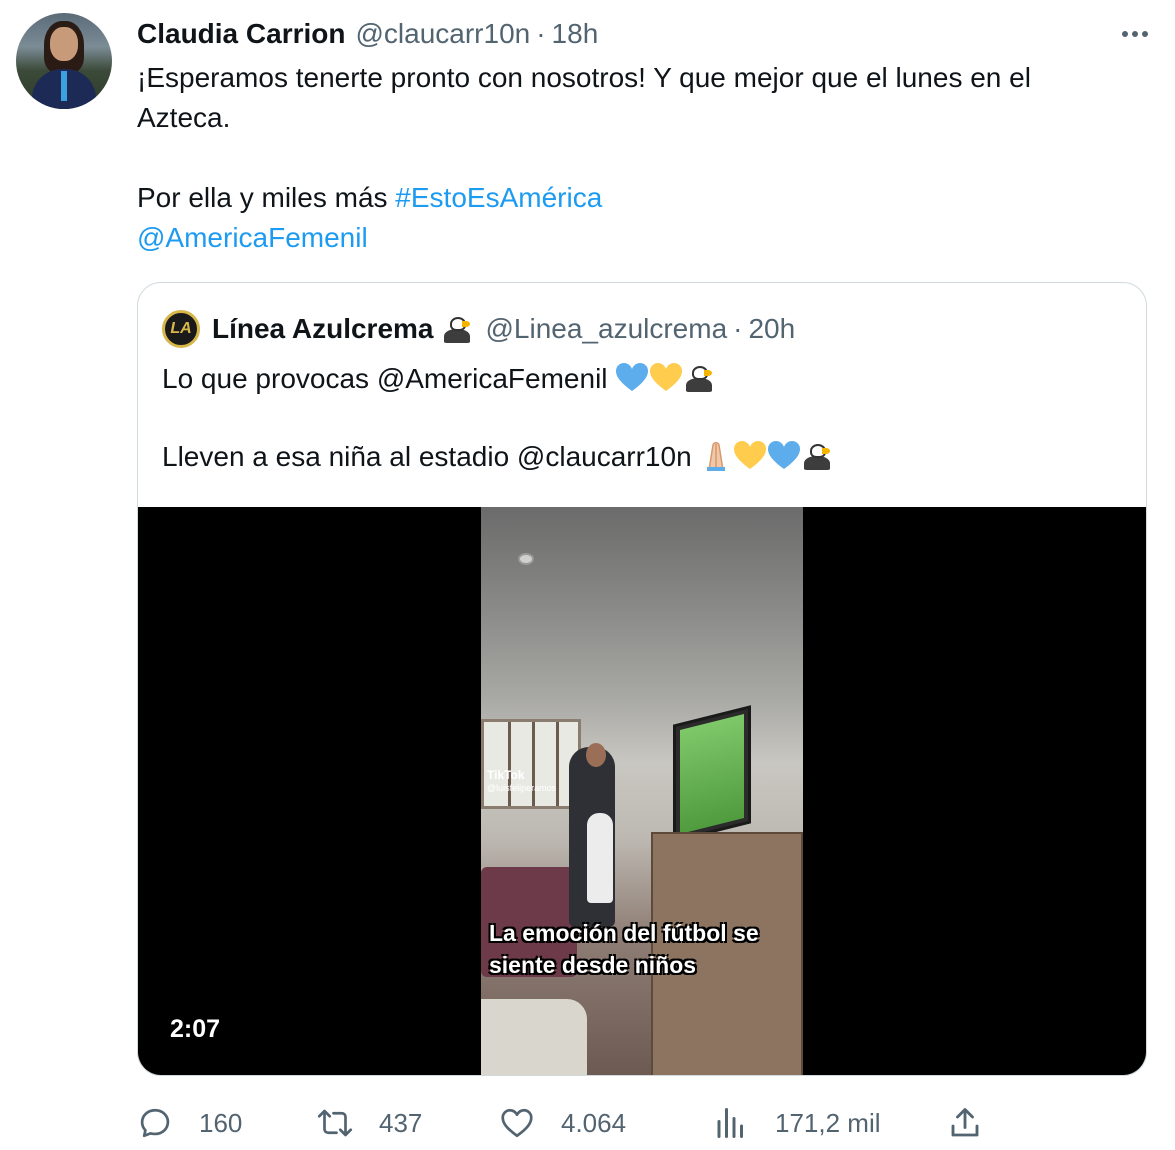  I want to click on reply-count: 160, so click(221, 1122).